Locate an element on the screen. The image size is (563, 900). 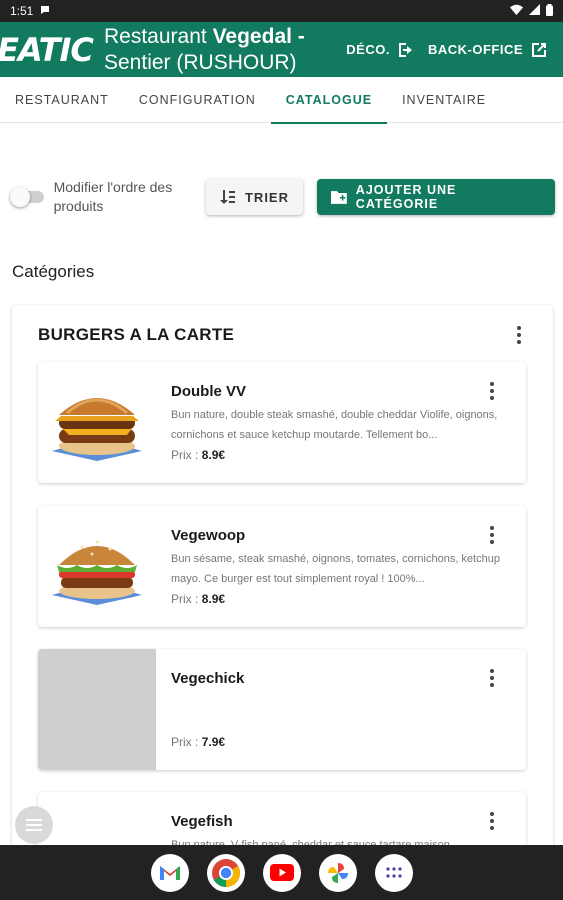
title-restaurant-name: Vegedal - is located at coordinates (258, 36).